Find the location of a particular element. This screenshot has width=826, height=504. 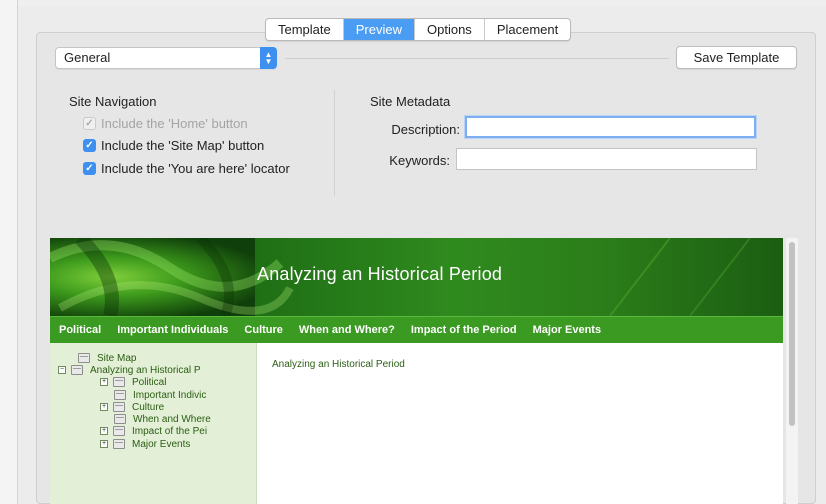

nav-item-political: Political is located at coordinates (80, 330).